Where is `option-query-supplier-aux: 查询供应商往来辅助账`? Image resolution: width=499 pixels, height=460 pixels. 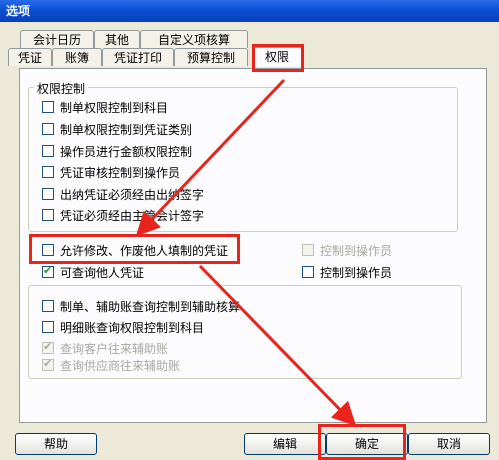 option-query-supplier-aux: 查询供应商往来辅助账 is located at coordinates (111, 365).